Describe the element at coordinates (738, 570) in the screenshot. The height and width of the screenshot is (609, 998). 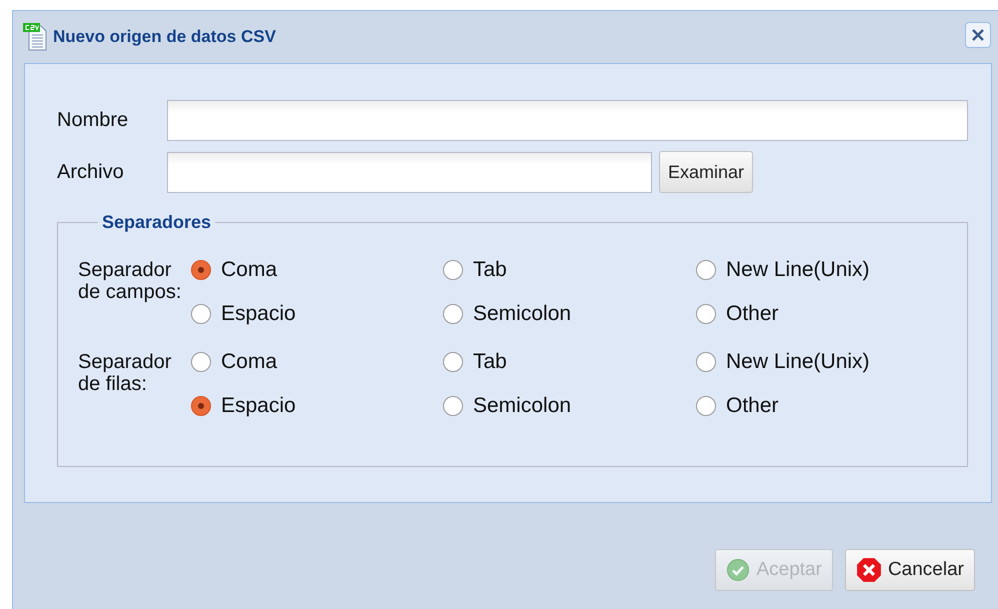
I see `check-icon` at that location.